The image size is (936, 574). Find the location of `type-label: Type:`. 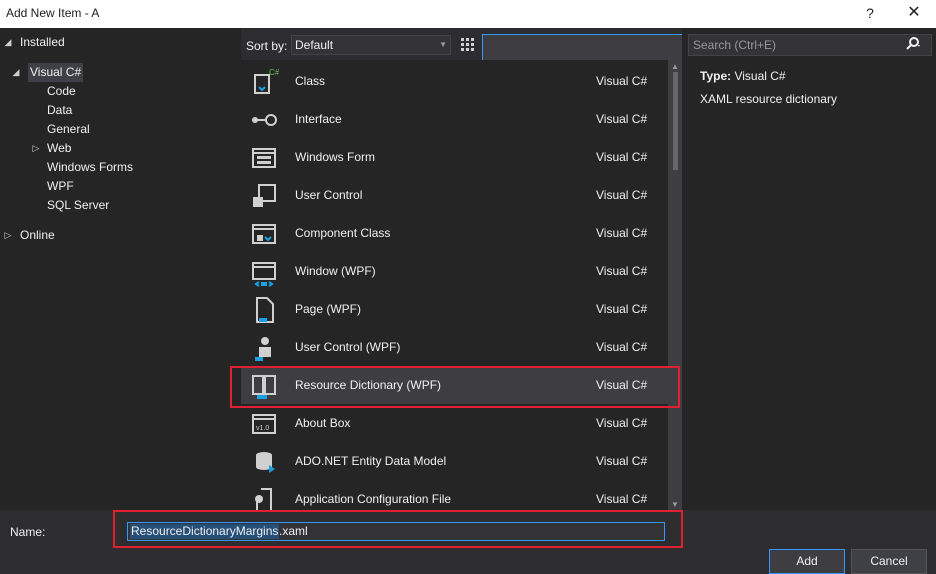

type-label: Type: is located at coordinates (716, 76).